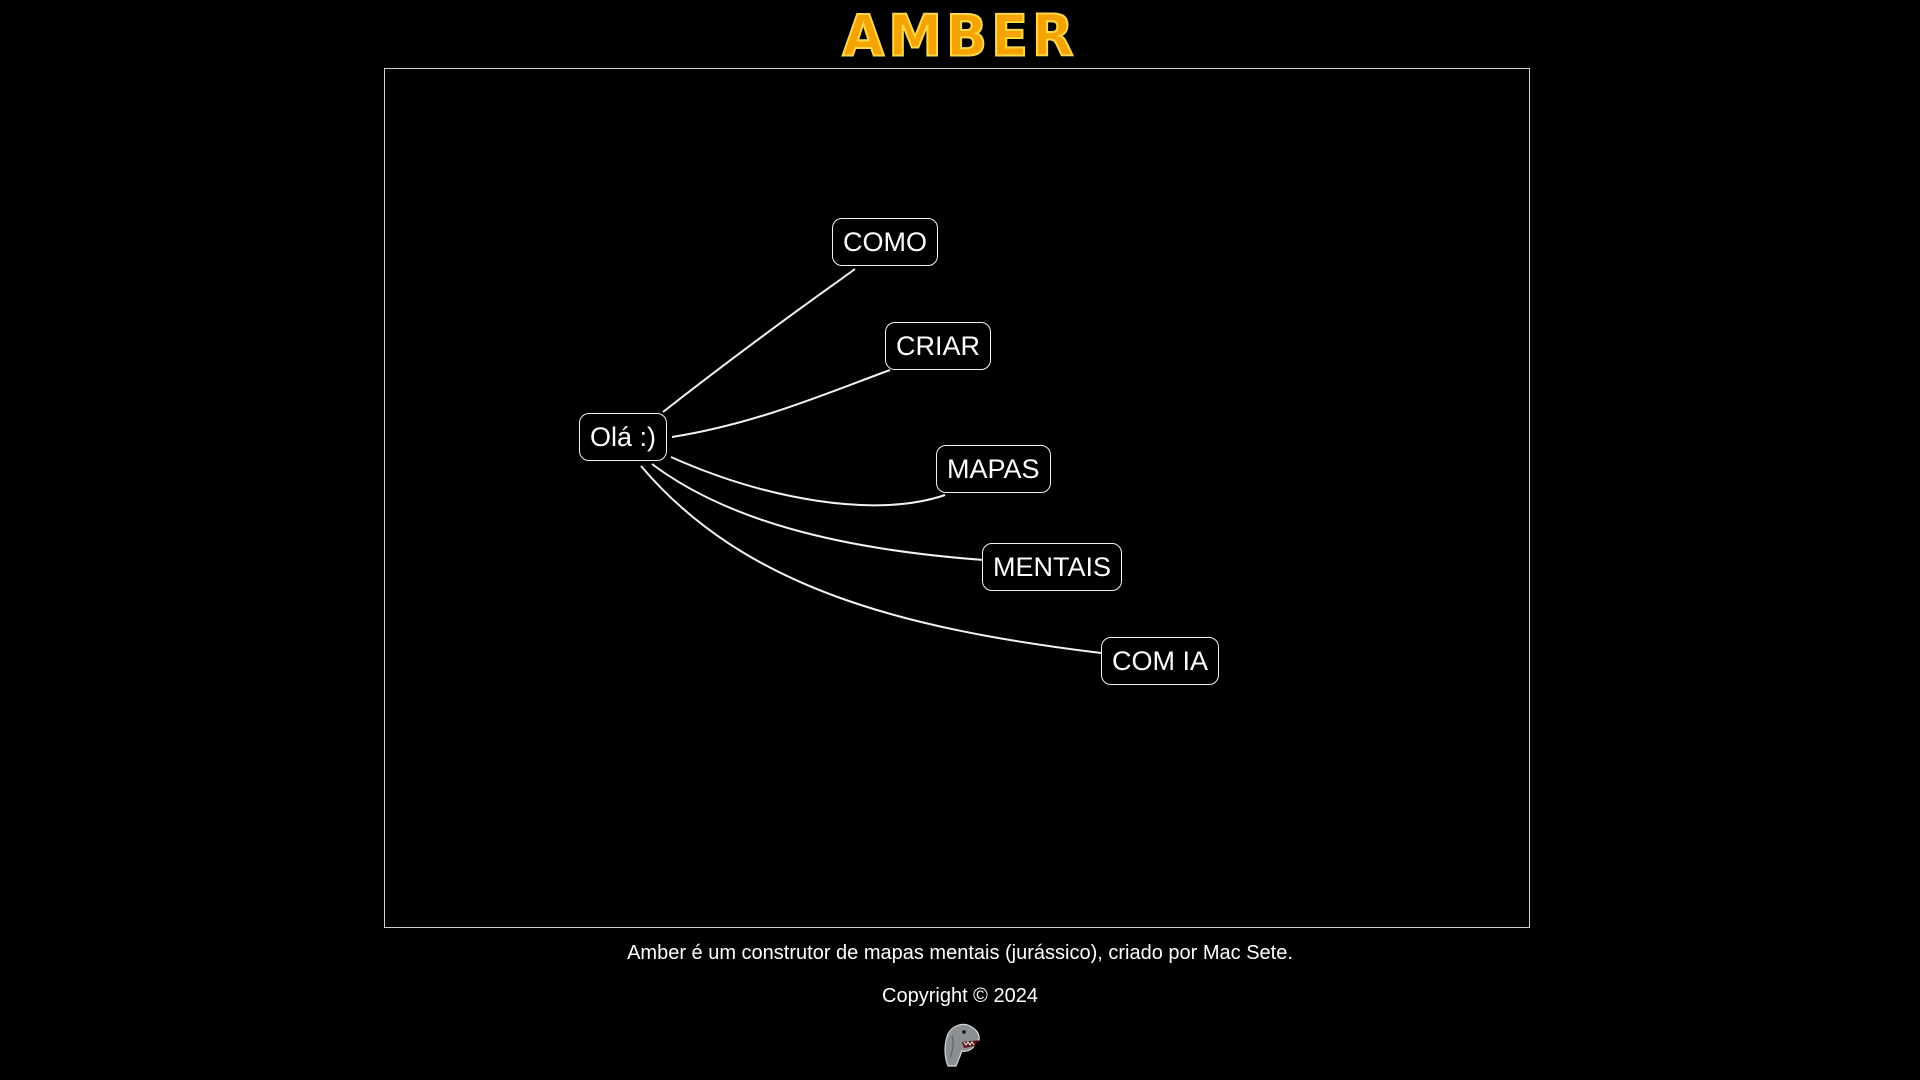 The width and height of the screenshot is (1920, 1080). I want to click on node-mapas: MAPAS, so click(993, 469).